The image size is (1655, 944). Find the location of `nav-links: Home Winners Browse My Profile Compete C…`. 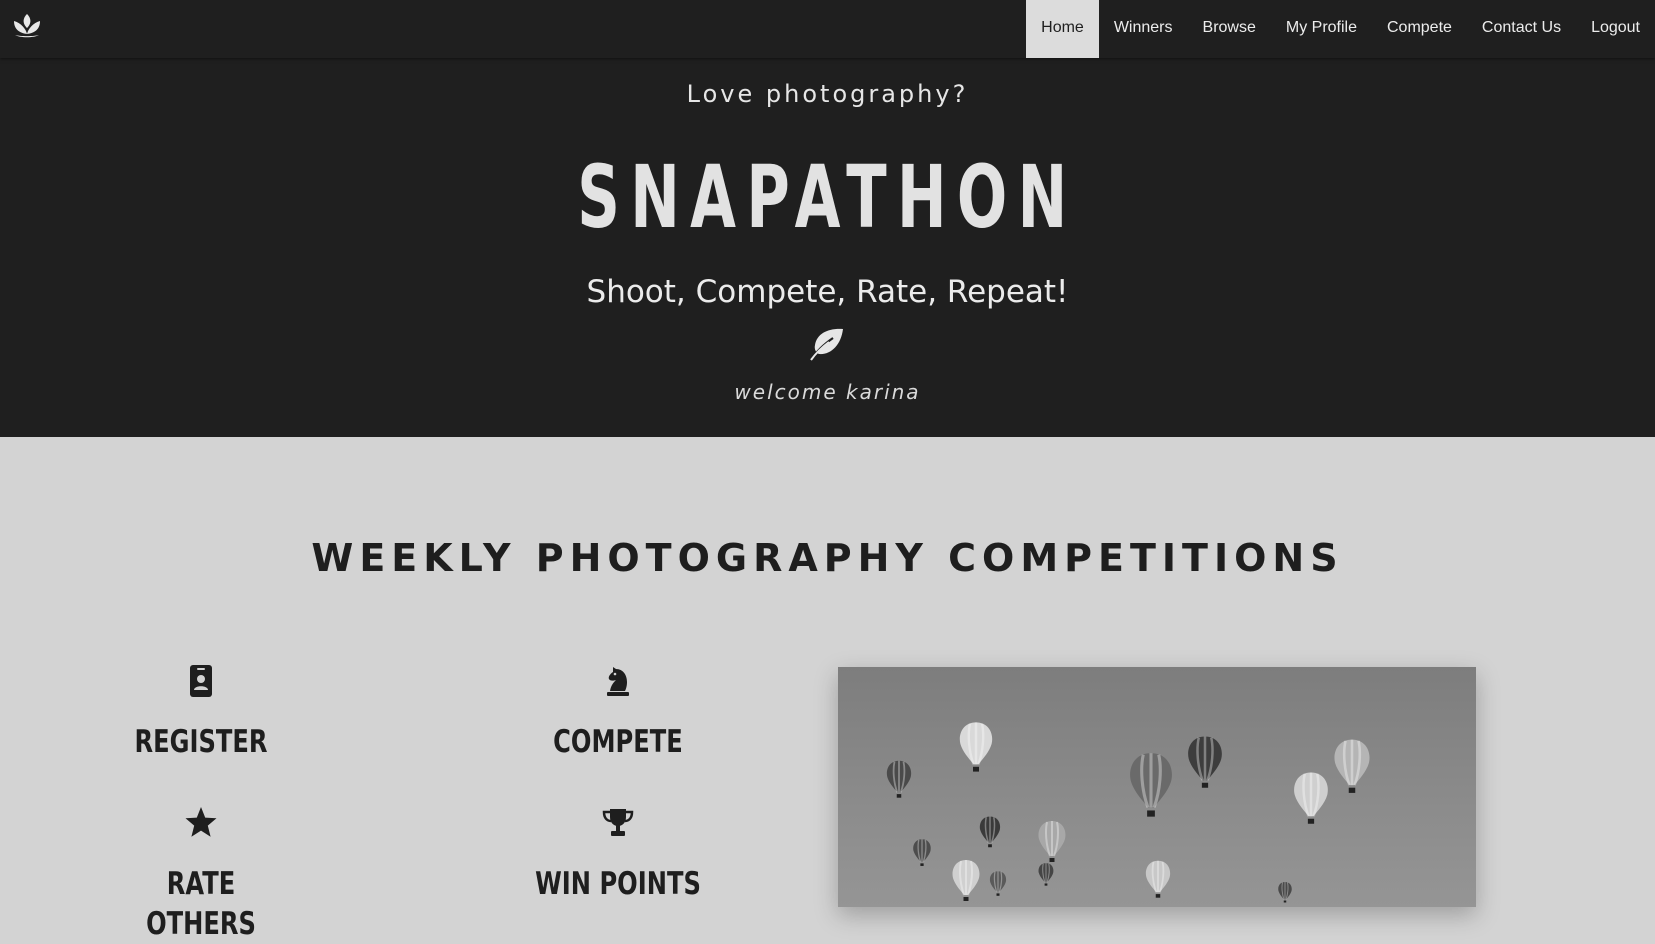

nav-links: Home Winners Browse My Profile Compete C… is located at coordinates (1340, 29).